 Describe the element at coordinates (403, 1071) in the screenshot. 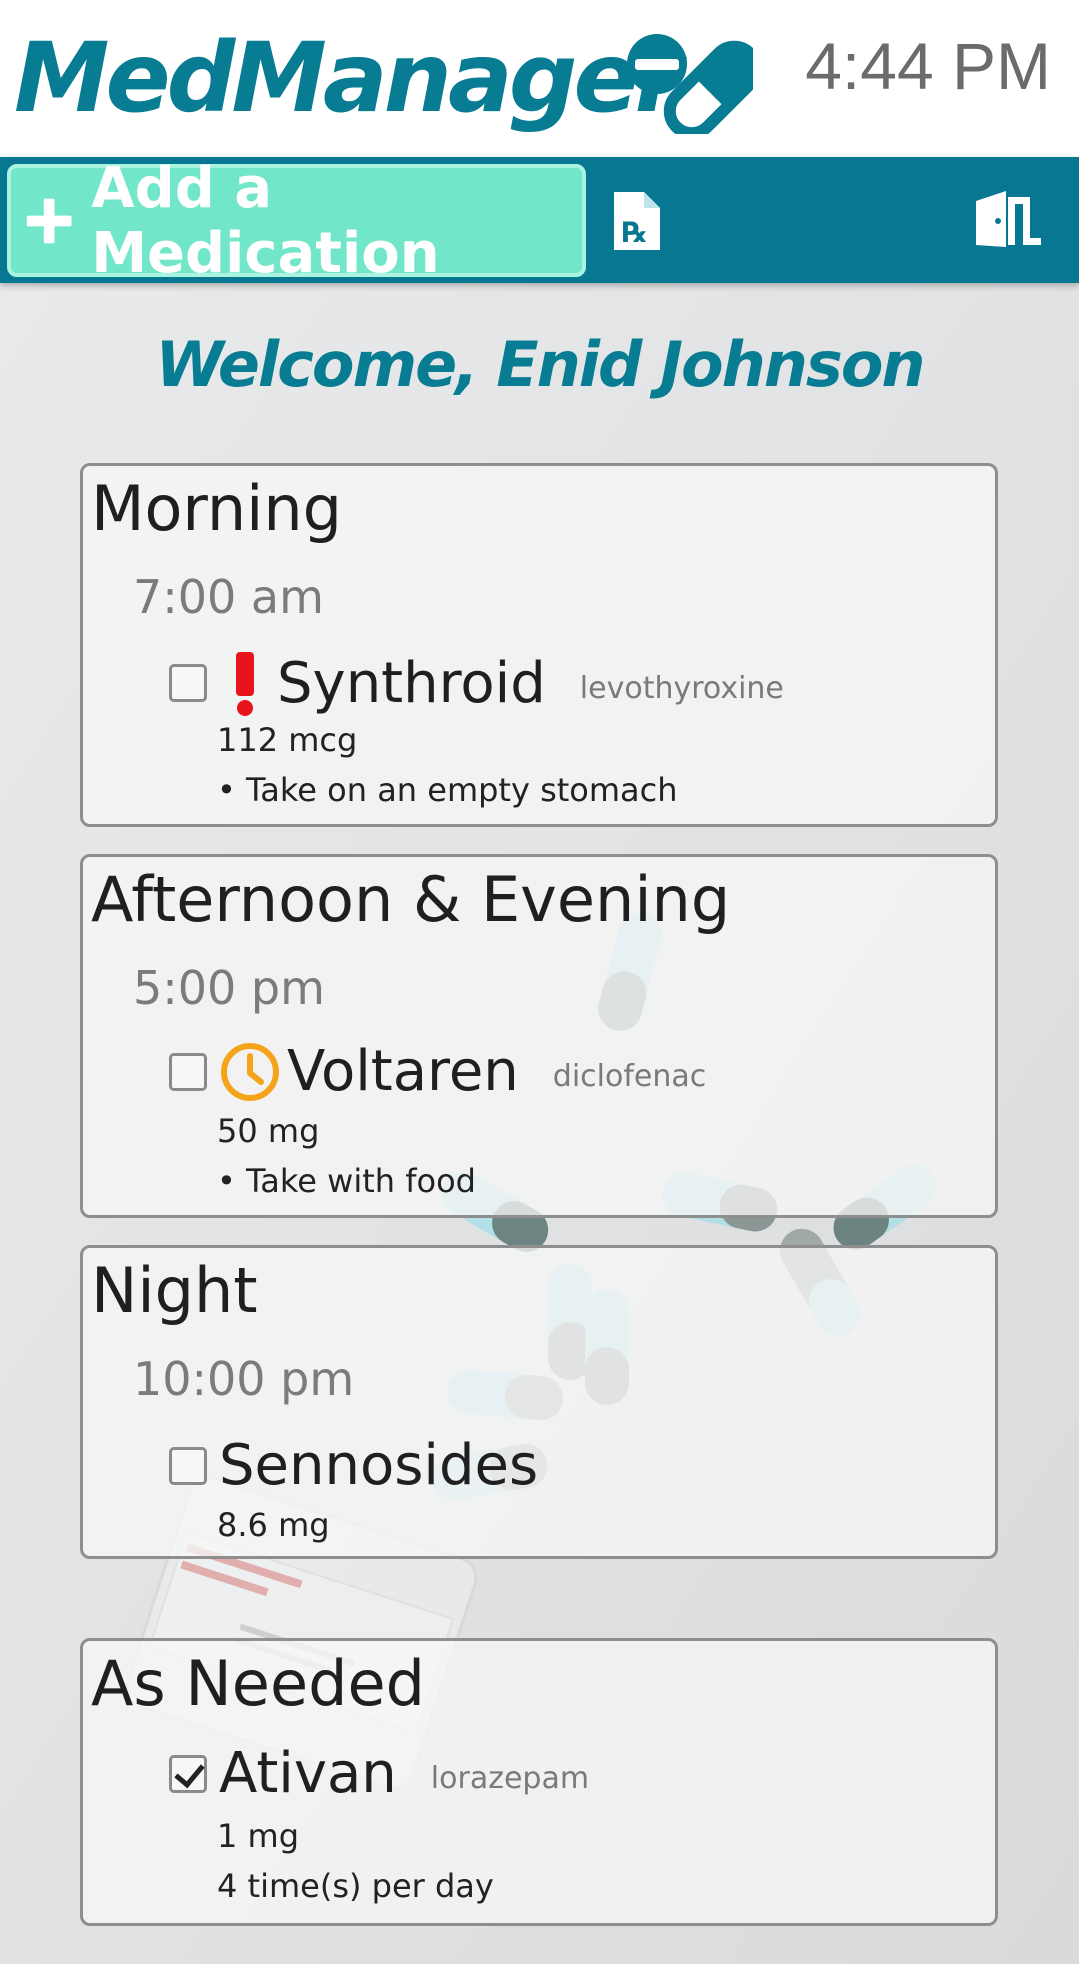

I see `med-name: Voltaren` at that location.